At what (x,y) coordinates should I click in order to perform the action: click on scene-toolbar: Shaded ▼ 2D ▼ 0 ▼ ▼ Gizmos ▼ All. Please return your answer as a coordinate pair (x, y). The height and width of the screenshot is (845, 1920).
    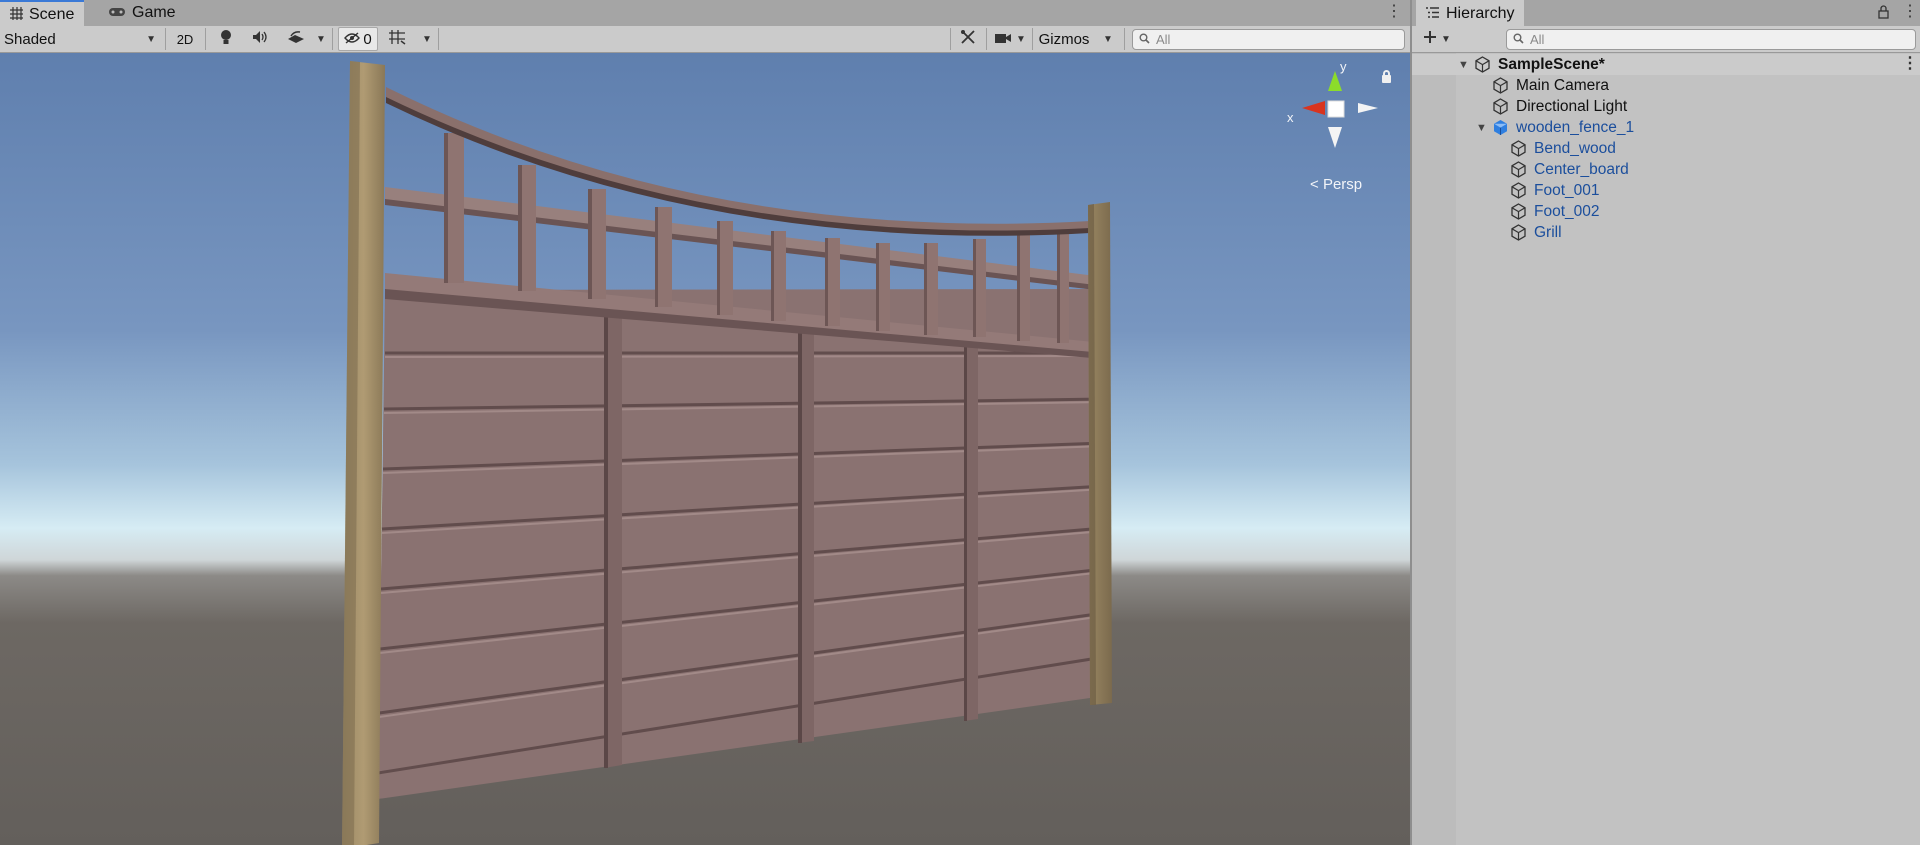
    Looking at the image, I should click on (705, 39).